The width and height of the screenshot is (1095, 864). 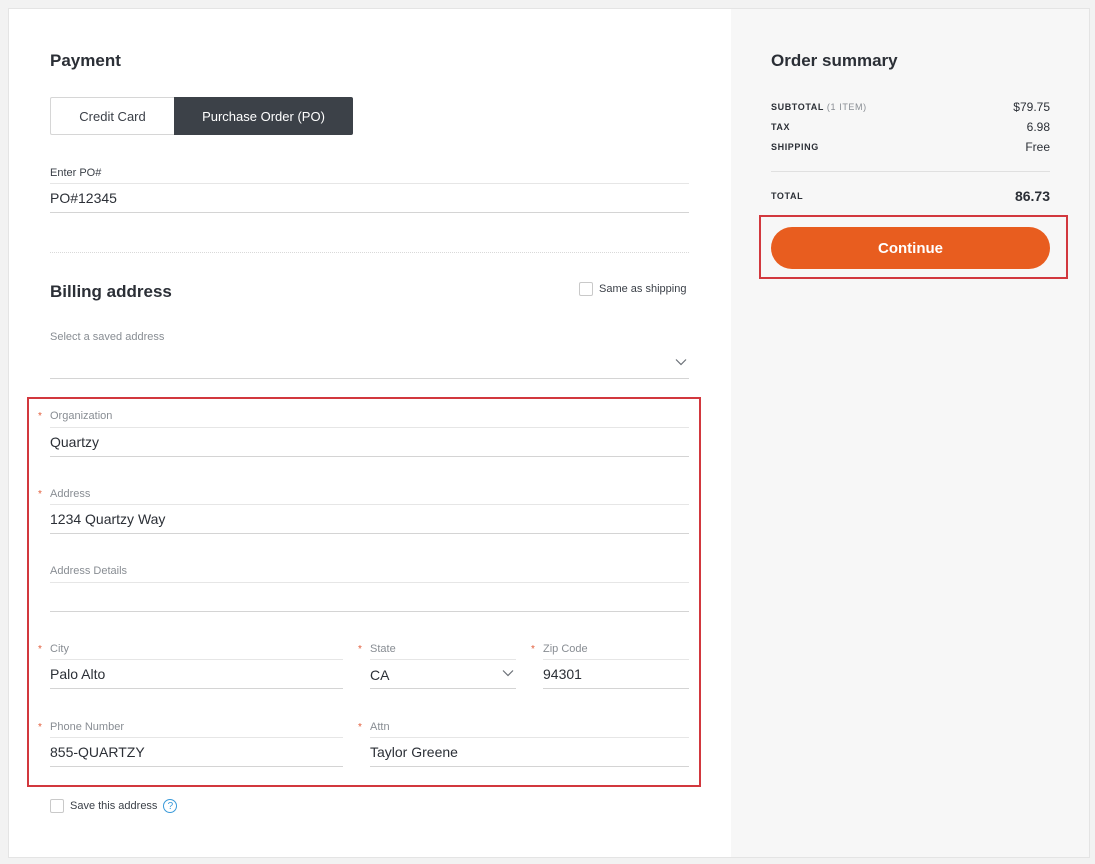 I want to click on payment-method-tabs: Credit Card Purchase Order (PO), so click(x=201, y=116).